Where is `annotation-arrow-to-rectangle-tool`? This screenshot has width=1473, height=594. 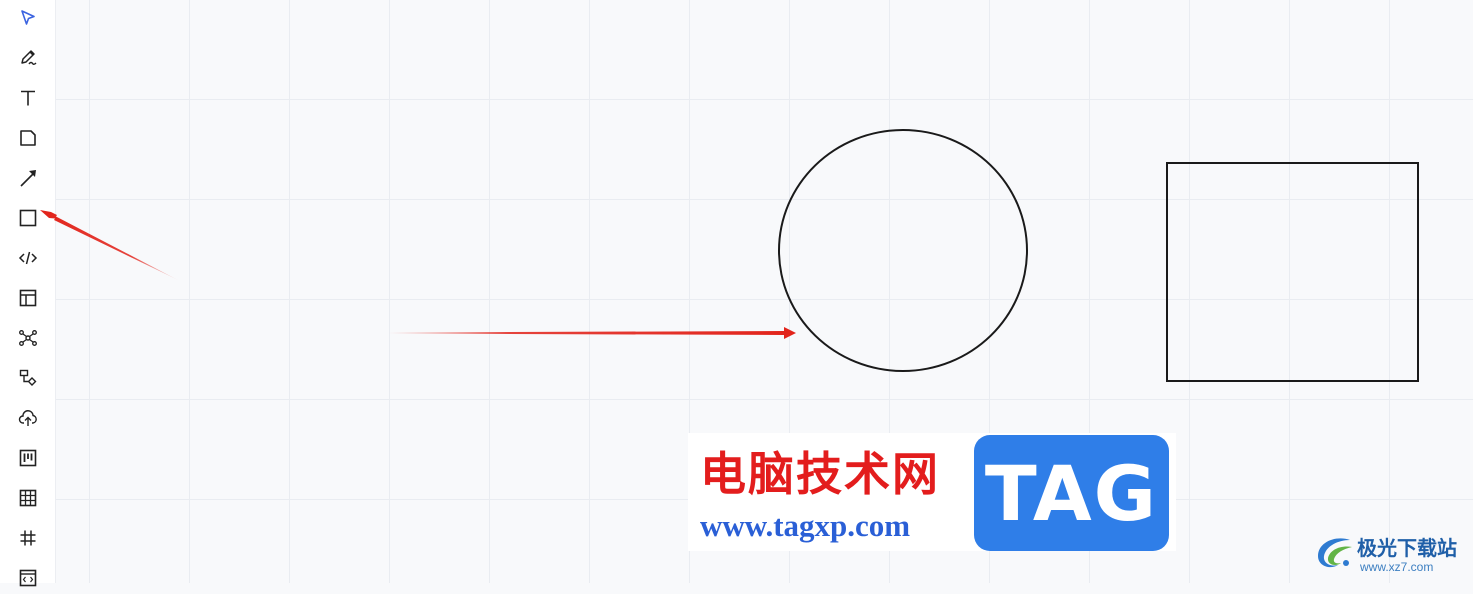 annotation-arrow-to-rectangle-tool is located at coordinates (110, 245).